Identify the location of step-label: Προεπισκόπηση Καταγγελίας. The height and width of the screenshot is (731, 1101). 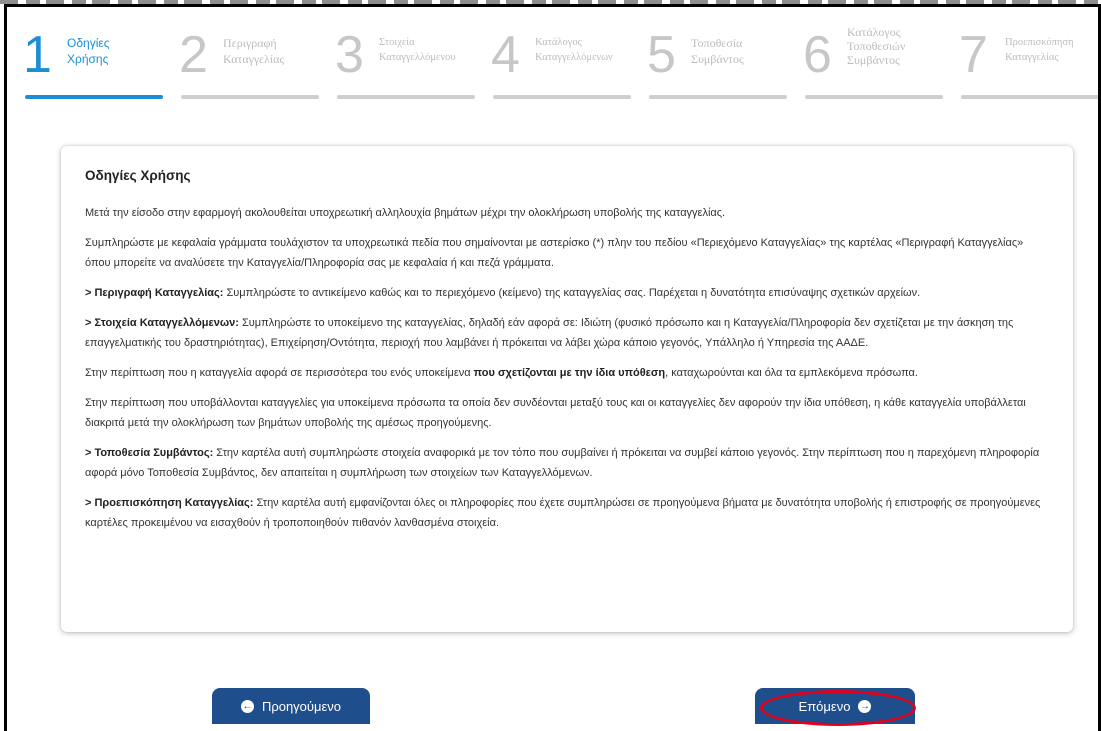
(1039, 50).